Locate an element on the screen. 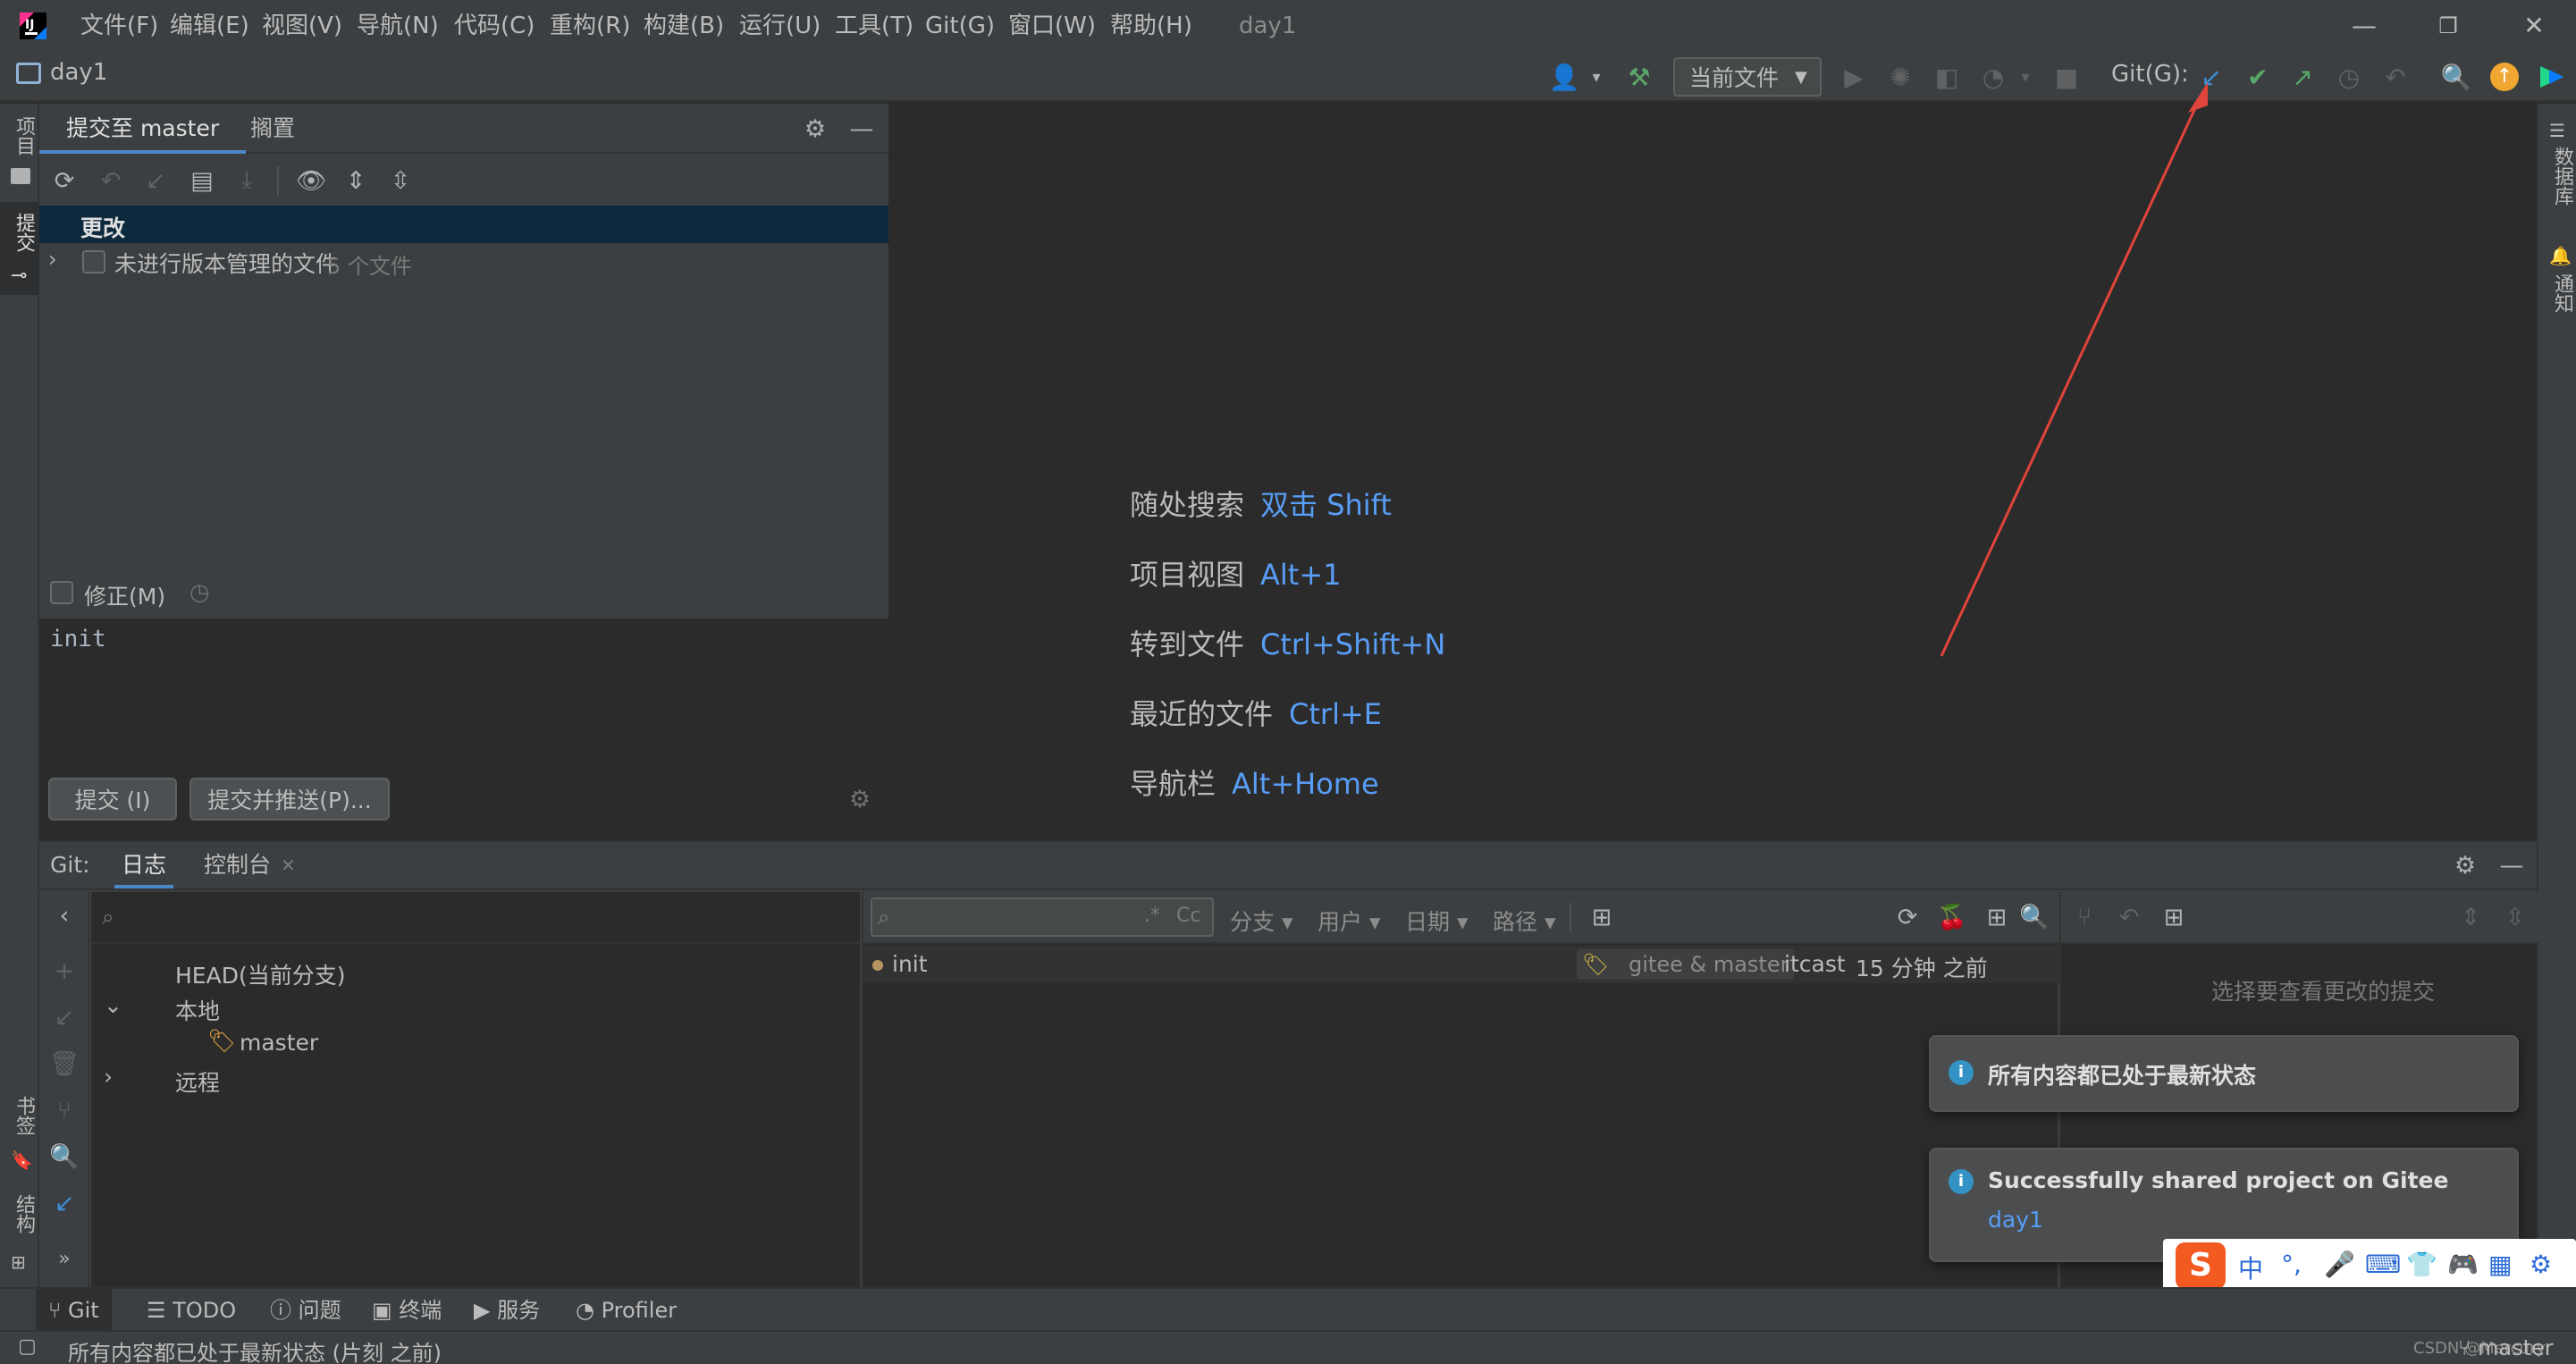 The height and width of the screenshot is (1364, 2576). ide-update-icon: ↑ is located at coordinates (2505, 77).